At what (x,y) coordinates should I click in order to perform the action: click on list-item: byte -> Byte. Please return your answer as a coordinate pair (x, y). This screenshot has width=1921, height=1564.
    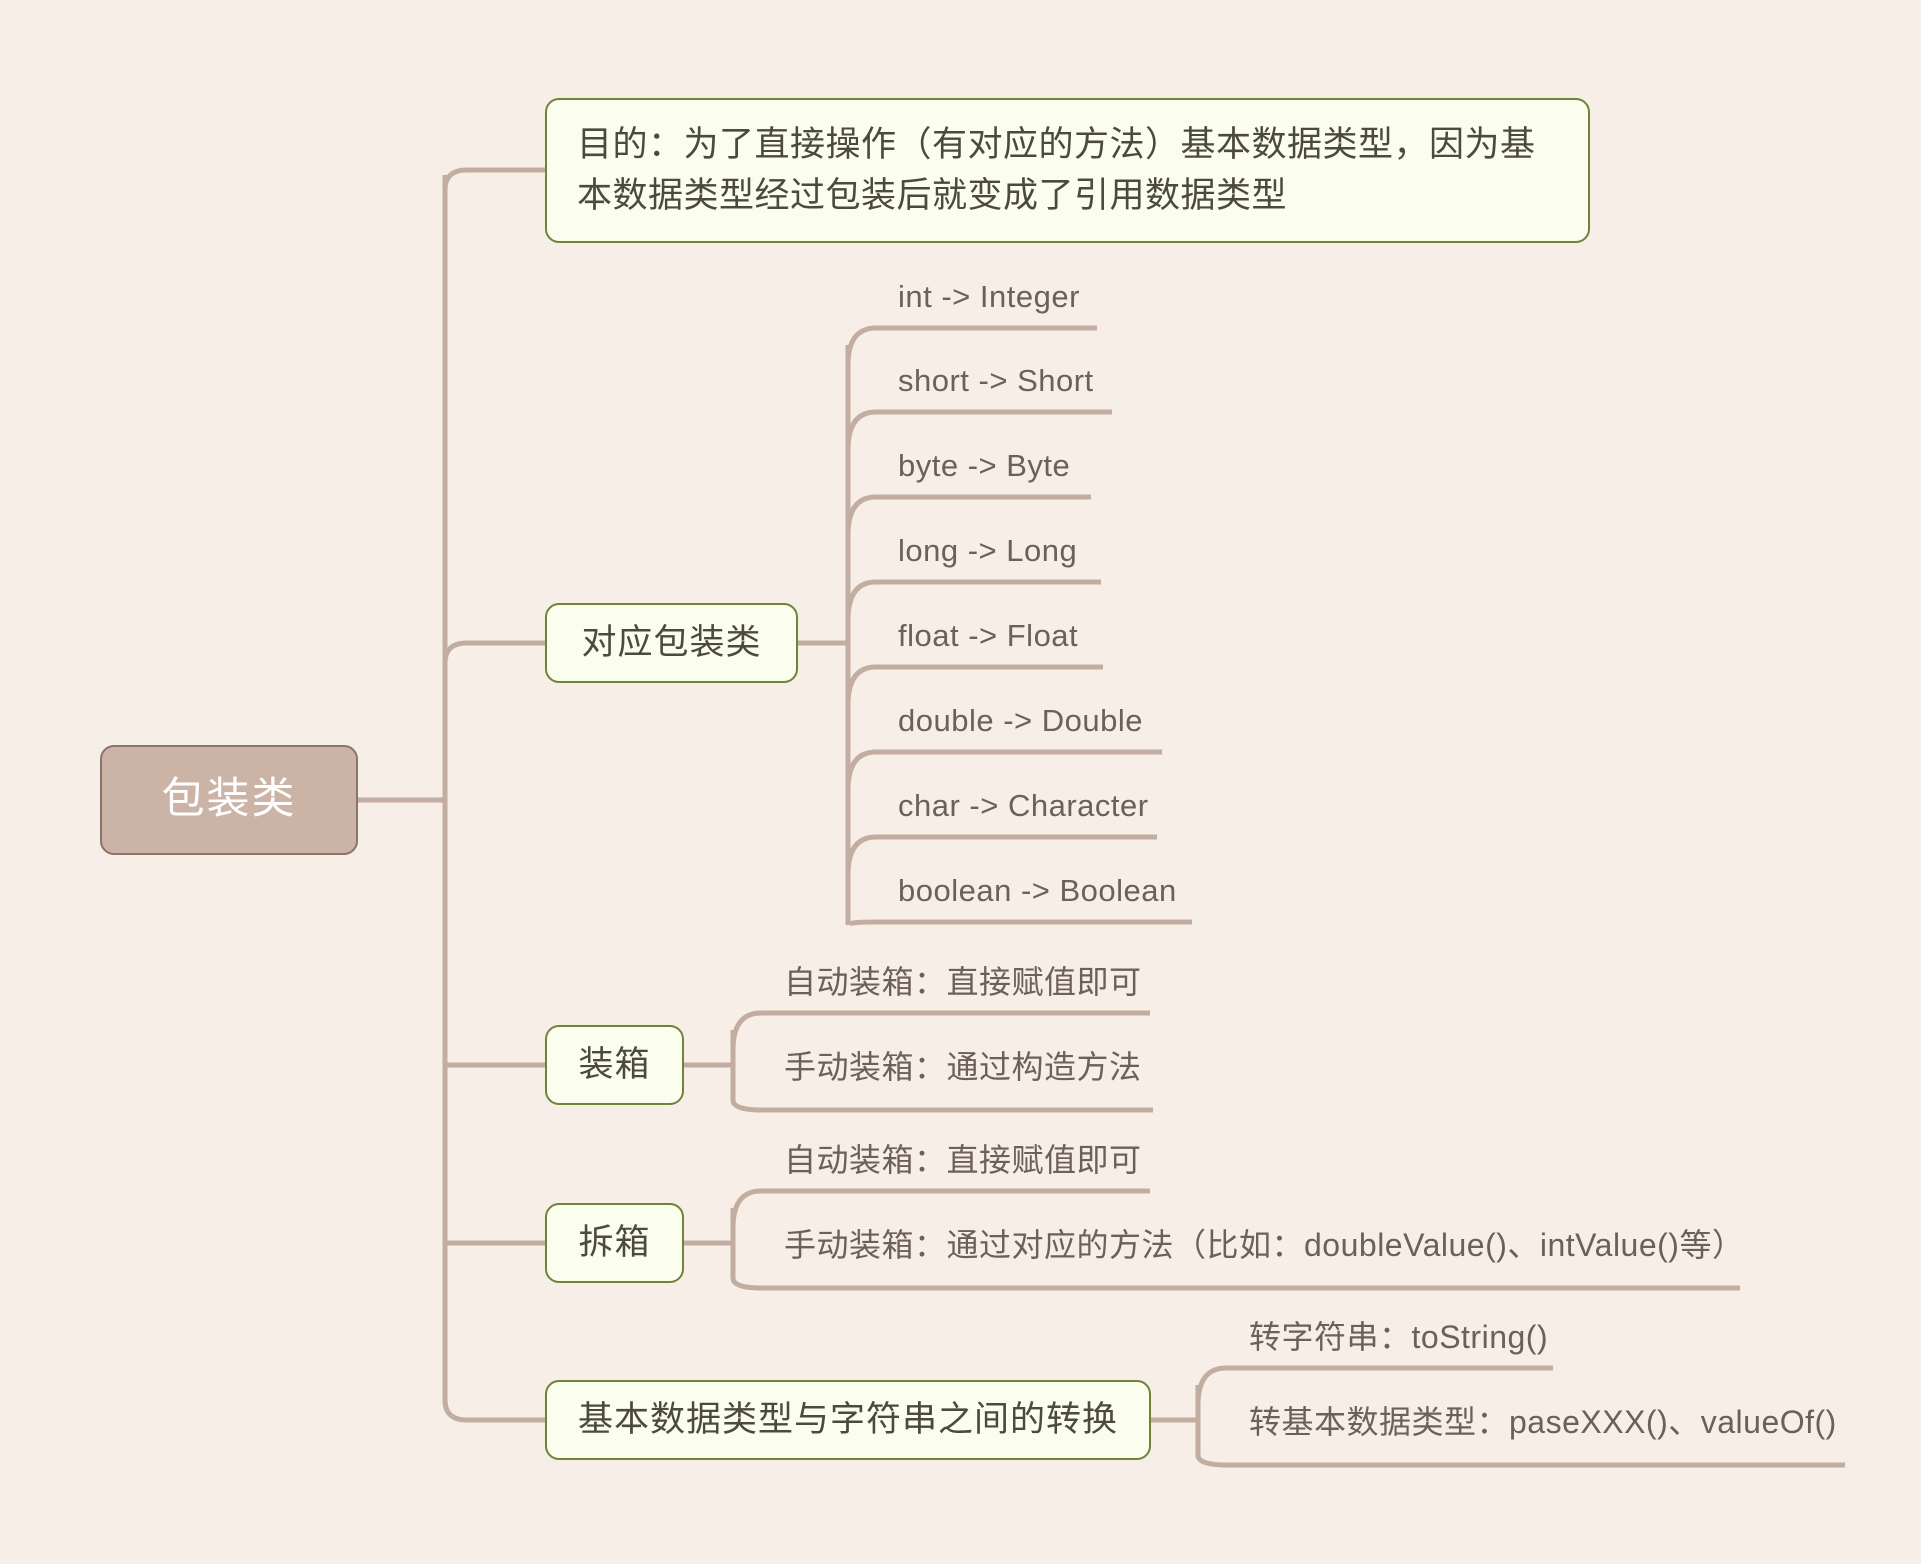
    Looking at the image, I should click on (984, 465).